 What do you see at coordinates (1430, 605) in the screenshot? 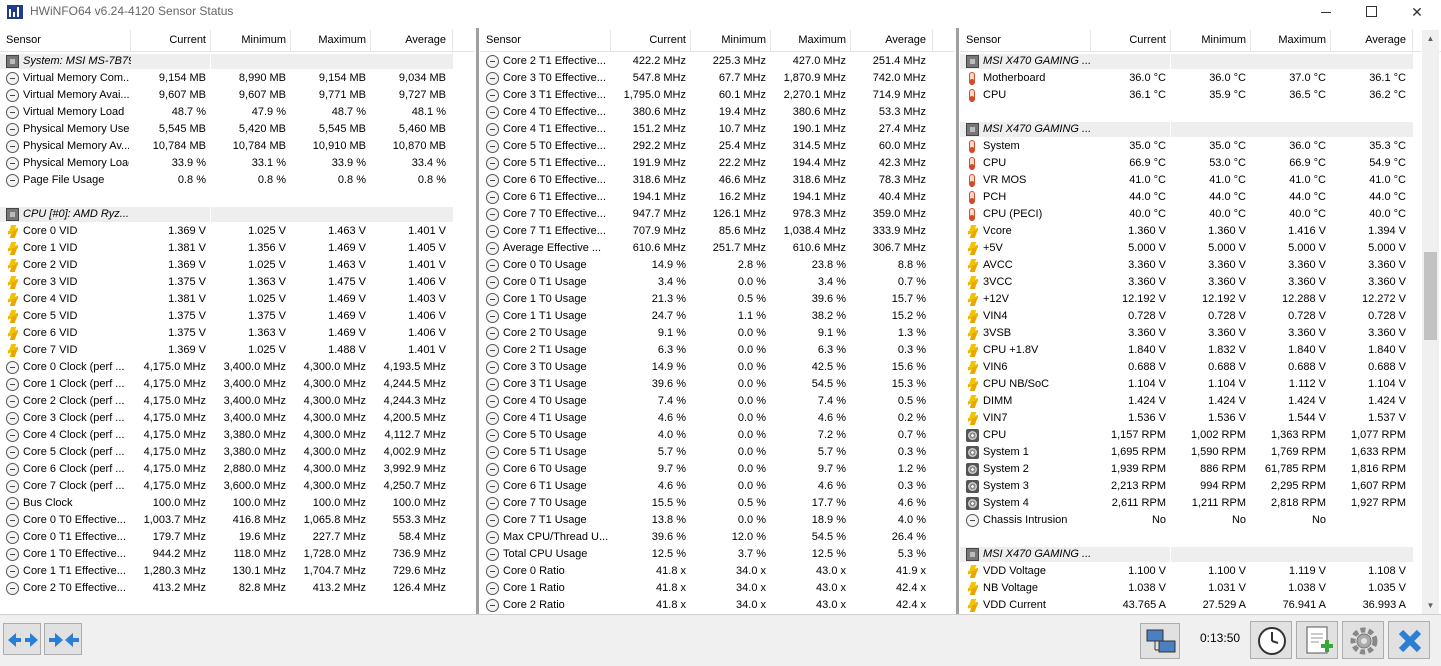
I see `scroll-down-arrow-icon: ▼` at bounding box center [1430, 605].